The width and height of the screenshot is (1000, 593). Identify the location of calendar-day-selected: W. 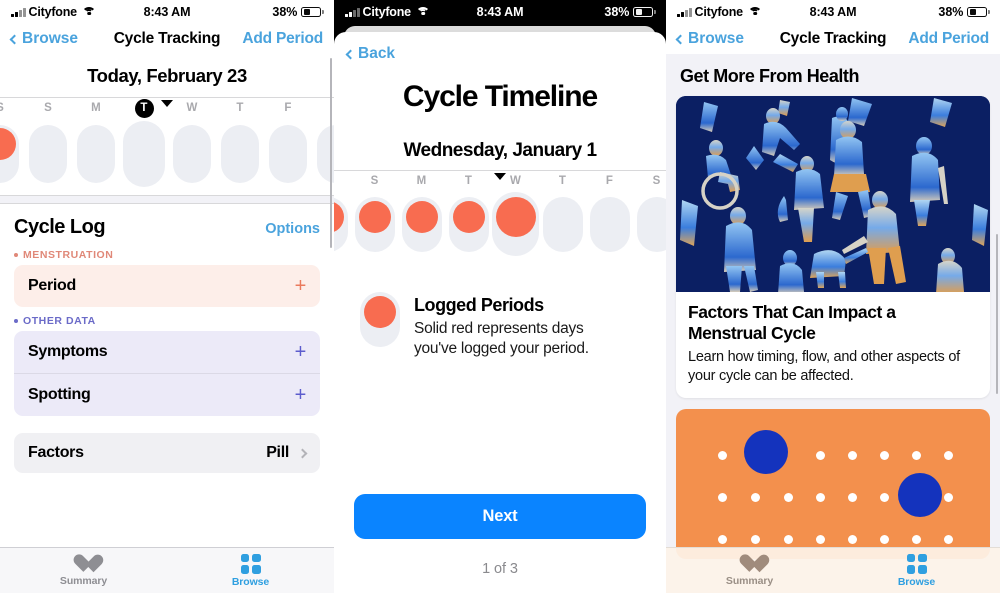
(515, 213).